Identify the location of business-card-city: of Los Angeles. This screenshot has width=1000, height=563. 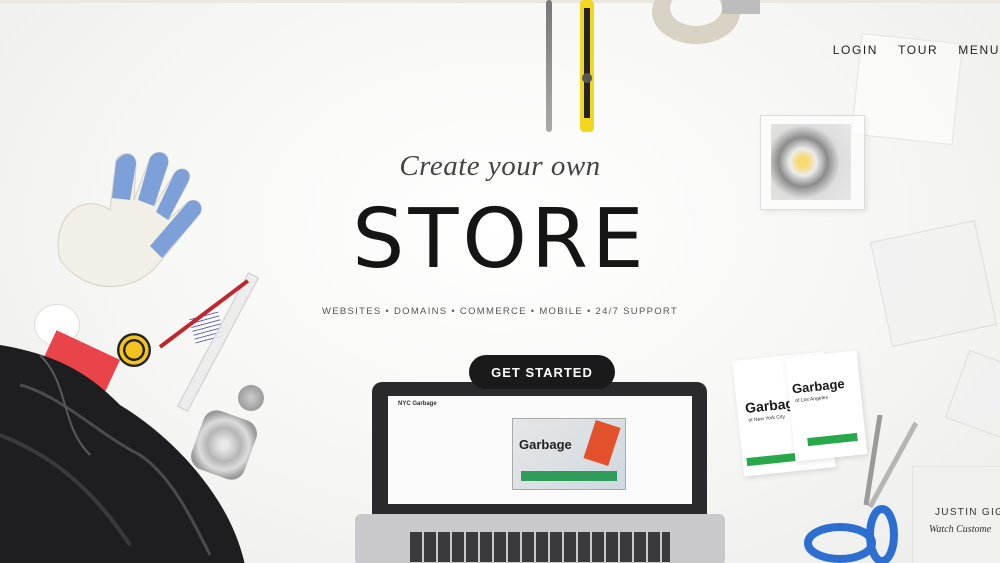
(812, 399).